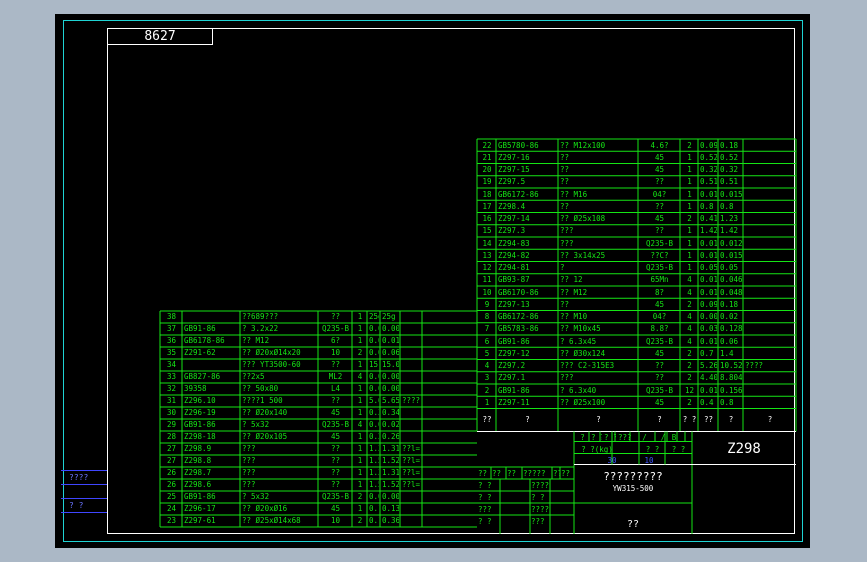 Image resolution: width=867 pixels, height=562 pixels. I want to click on parts-cell: 23, so click(171, 520).